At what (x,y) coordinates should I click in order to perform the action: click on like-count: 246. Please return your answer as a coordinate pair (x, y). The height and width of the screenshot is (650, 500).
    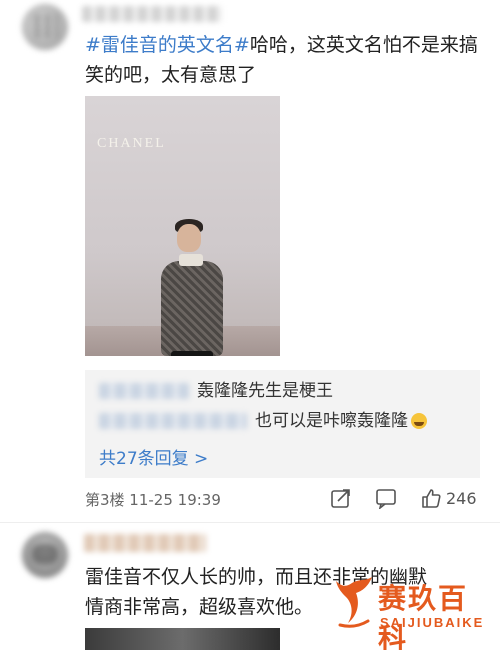
    Looking at the image, I should click on (461, 498).